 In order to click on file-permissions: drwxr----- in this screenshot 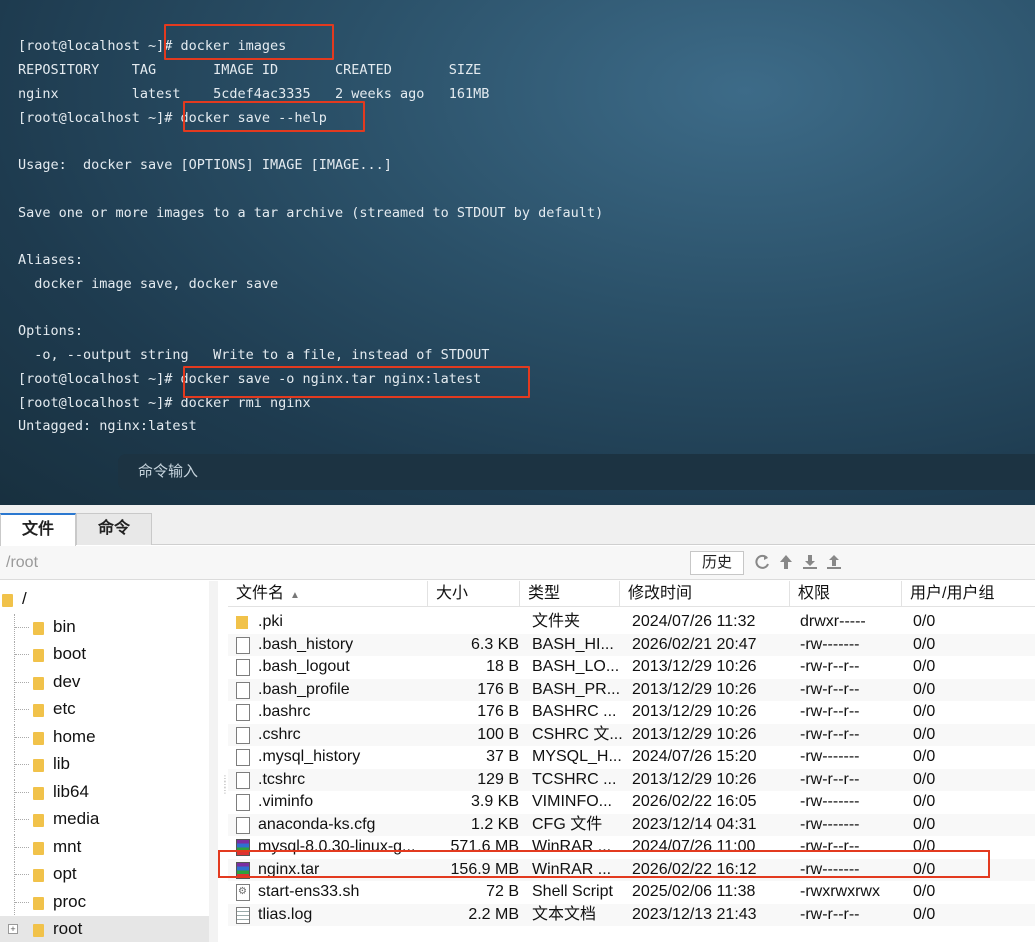, I will do `click(833, 621)`.